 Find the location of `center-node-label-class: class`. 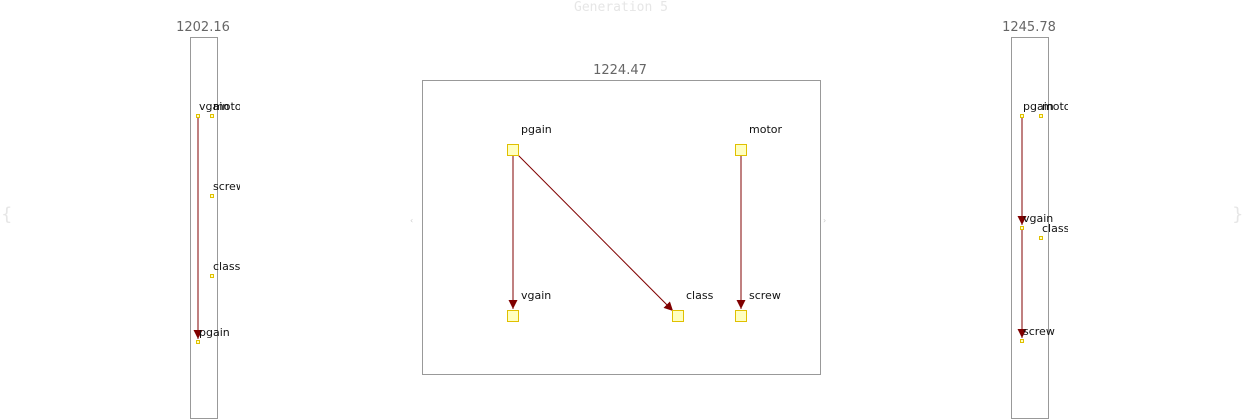

center-node-label-class: class is located at coordinates (700, 295).